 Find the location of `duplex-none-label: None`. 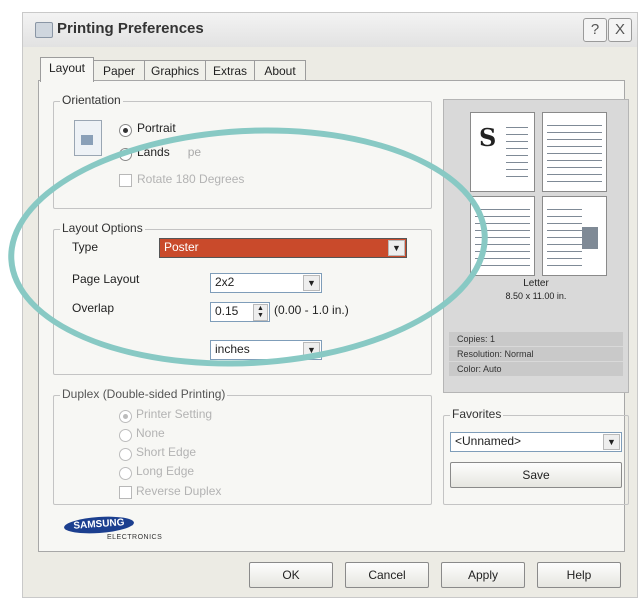

duplex-none-label: None is located at coordinates (150, 433).